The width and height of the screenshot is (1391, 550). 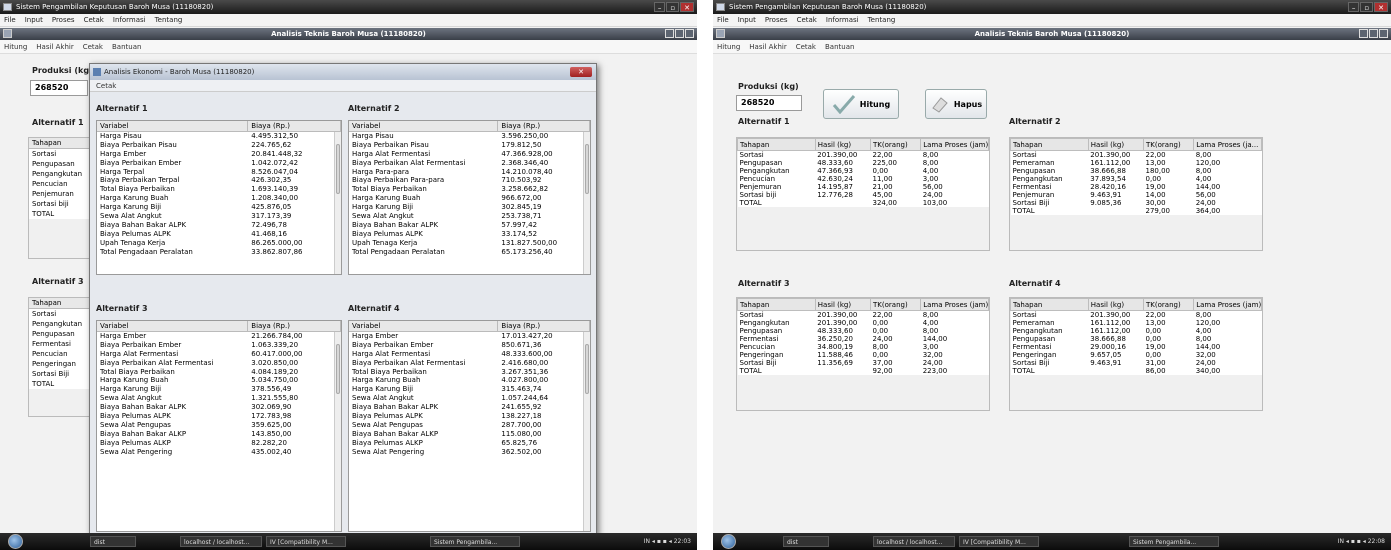 I want to click on list-item: Pencucian, so click(x=61, y=184).